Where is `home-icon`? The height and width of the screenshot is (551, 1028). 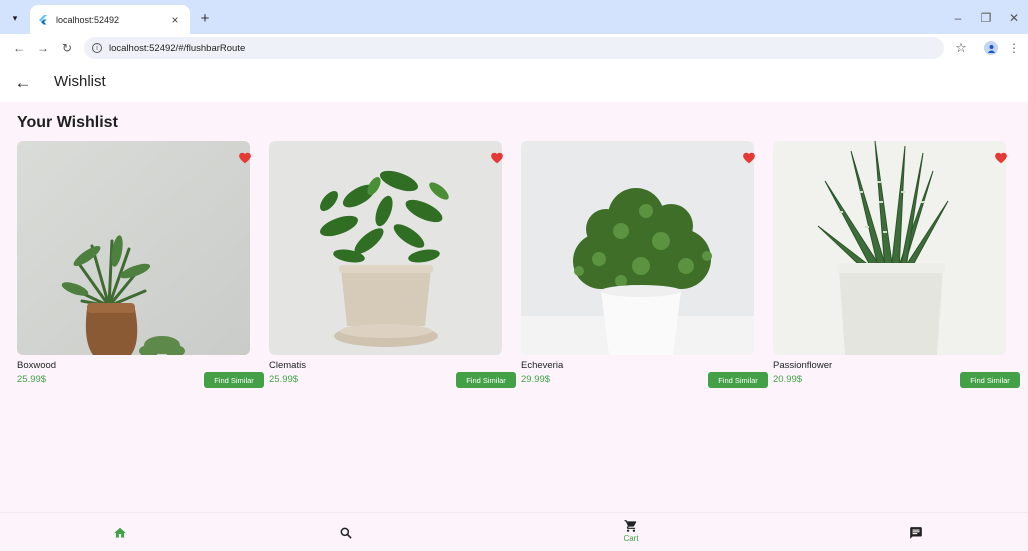 home-icon is located at coordinates (120, 532).